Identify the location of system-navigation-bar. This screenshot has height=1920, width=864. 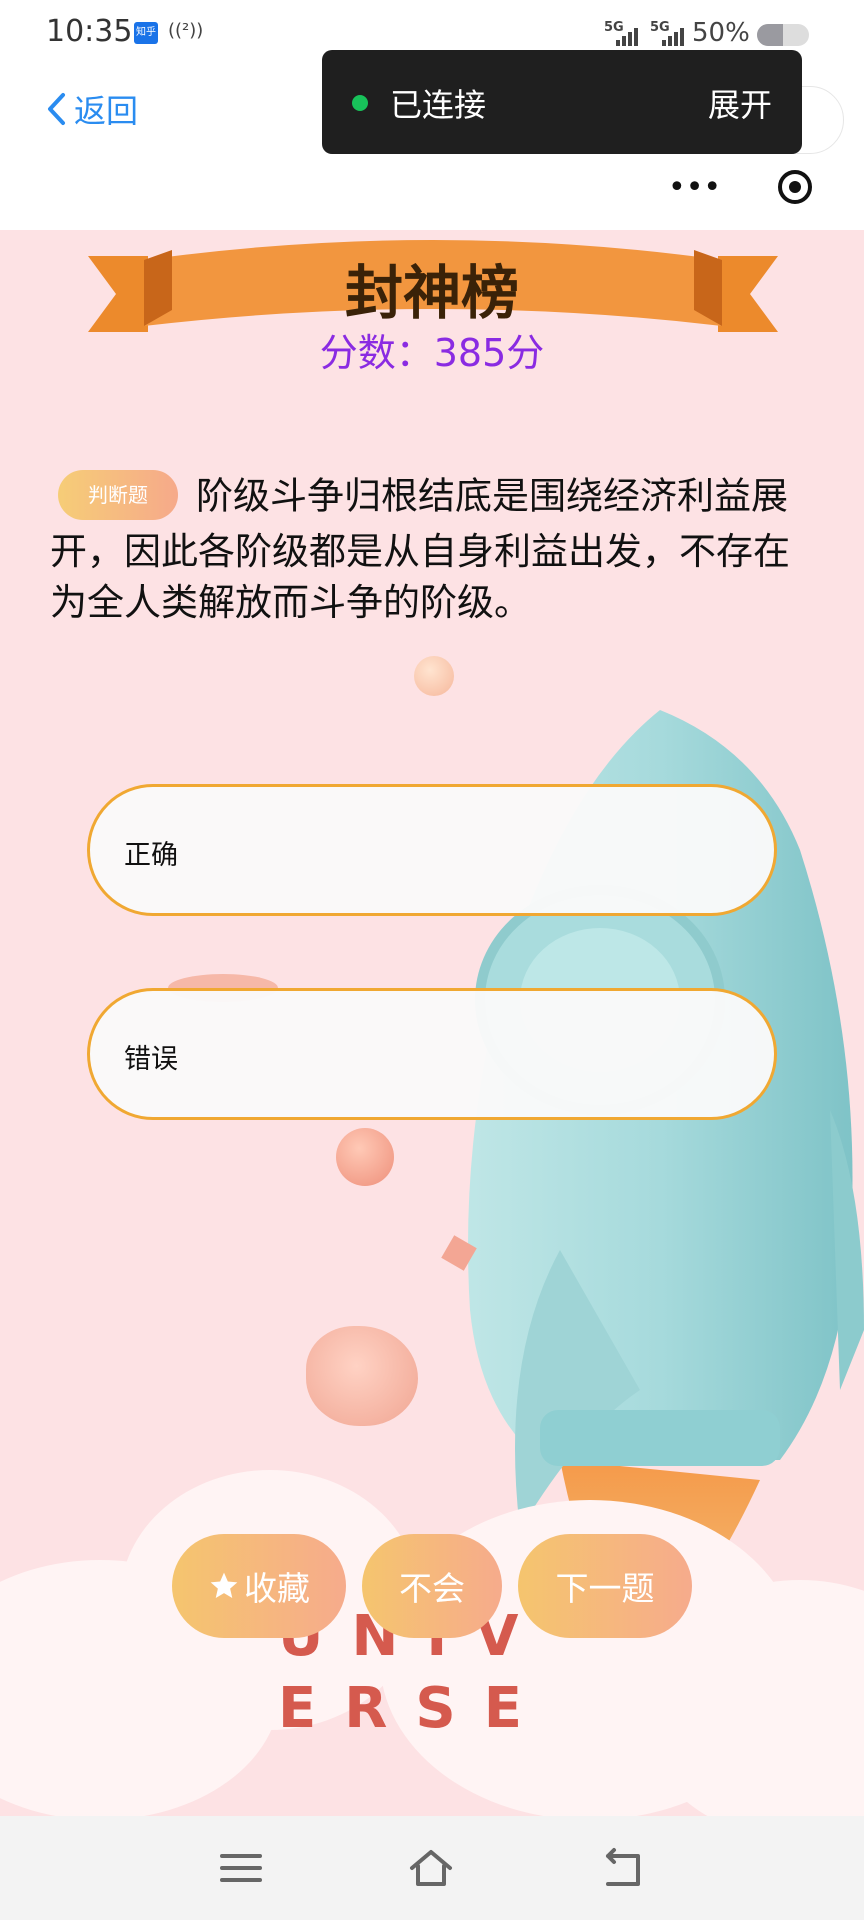
(432, 1868).